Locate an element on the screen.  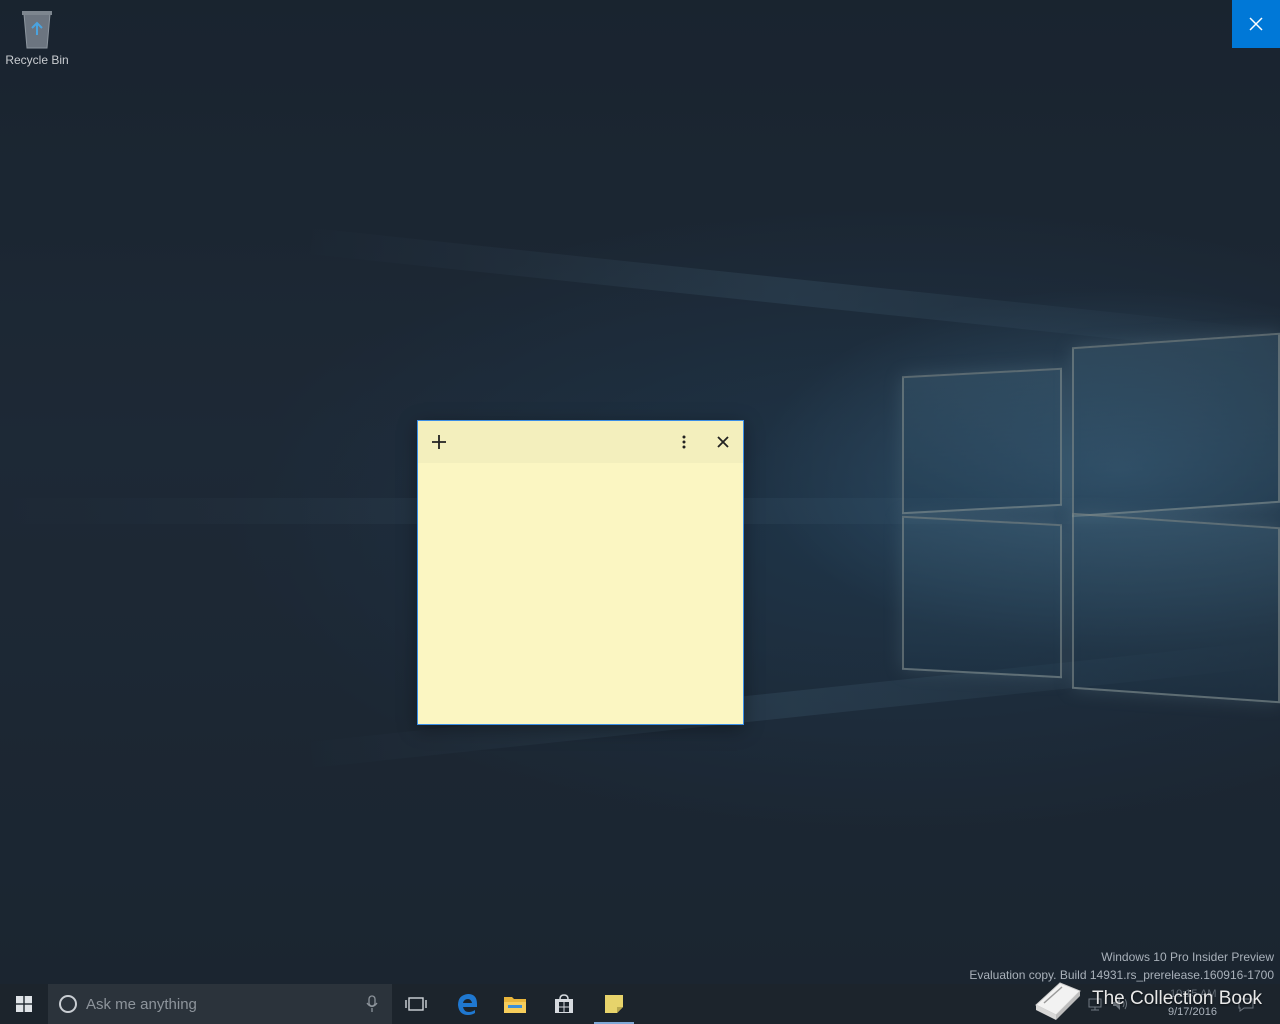
edge-taskbar-button is located at coordinates (467, 1004).